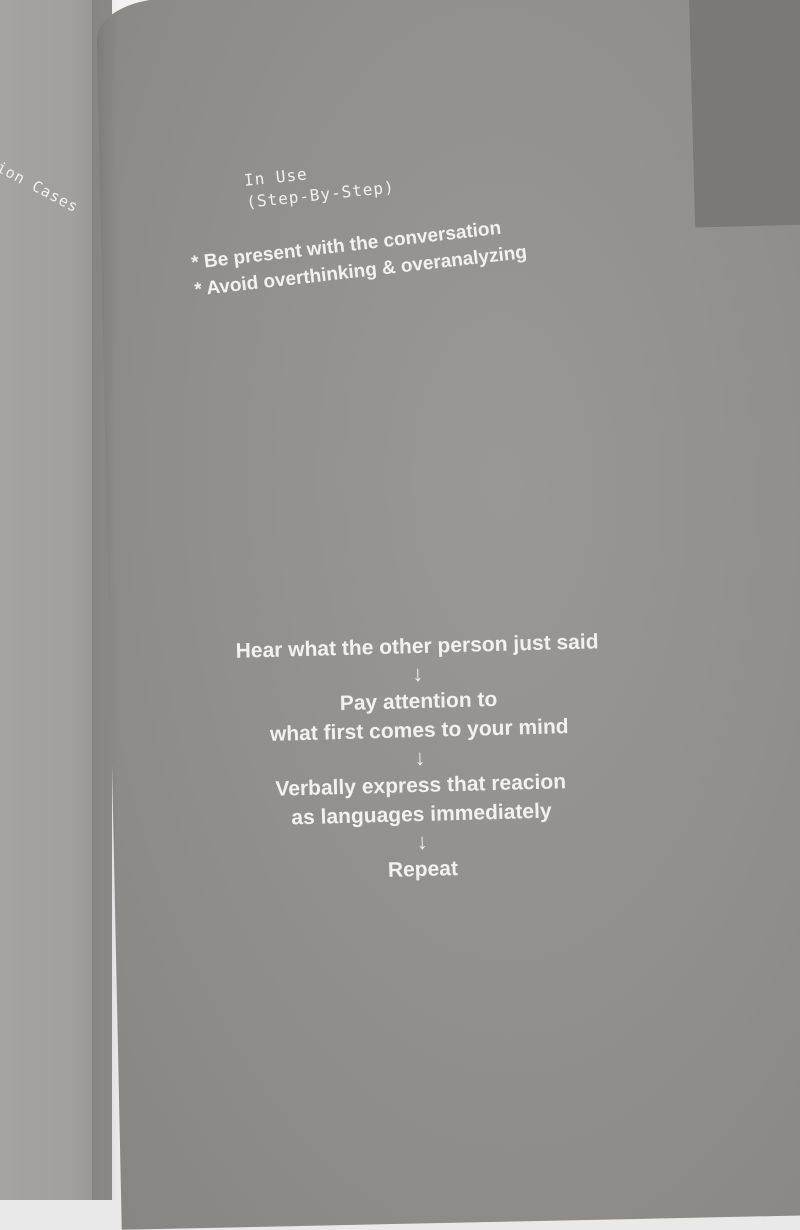 Image resolution: width=800 pixels, height=1230 pixels. I want to click on dark-color-block, so click(744, 114).